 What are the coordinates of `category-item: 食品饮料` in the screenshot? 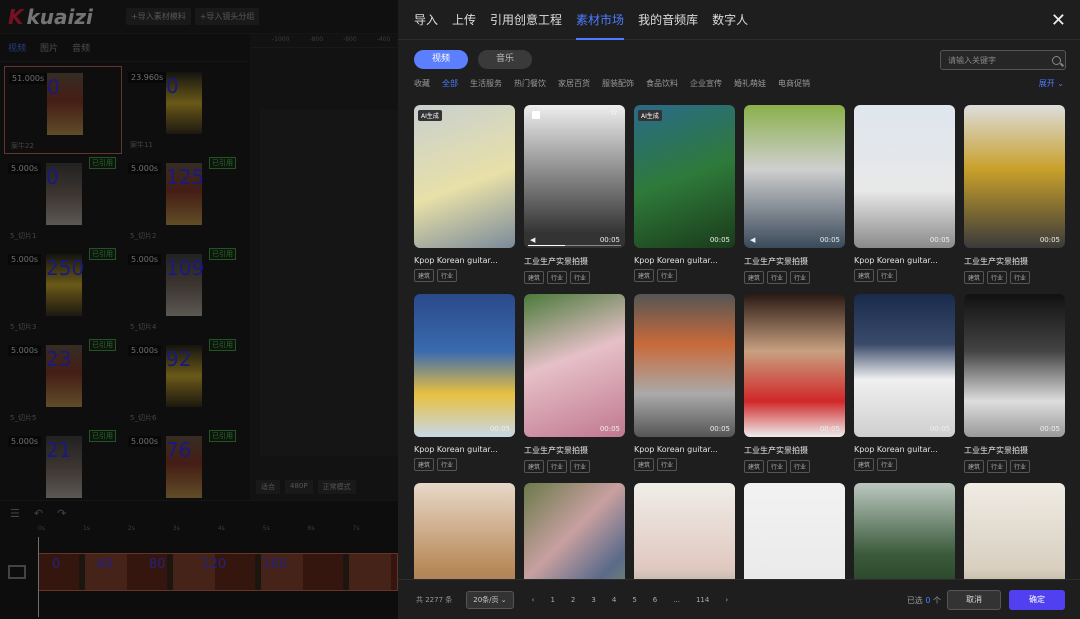 It's located at (662, 84).